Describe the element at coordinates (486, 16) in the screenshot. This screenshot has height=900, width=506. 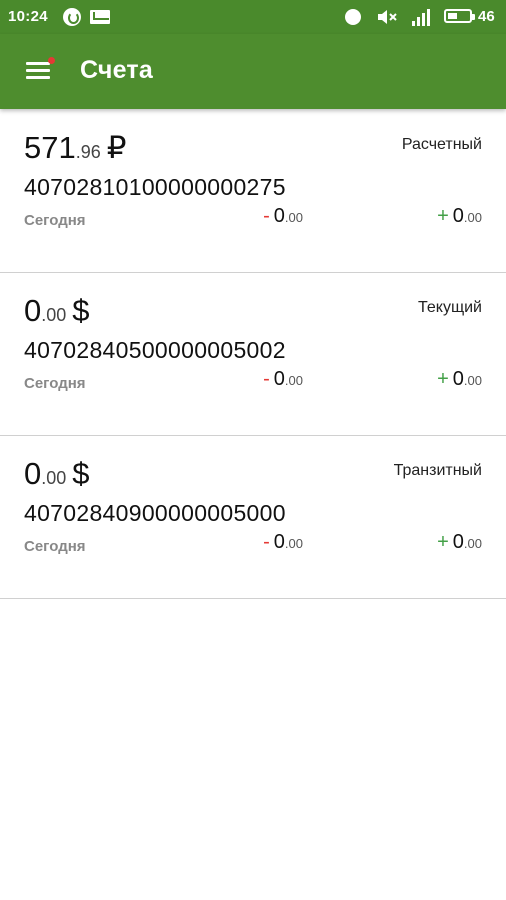
I see `battery-level: 46` at that location.